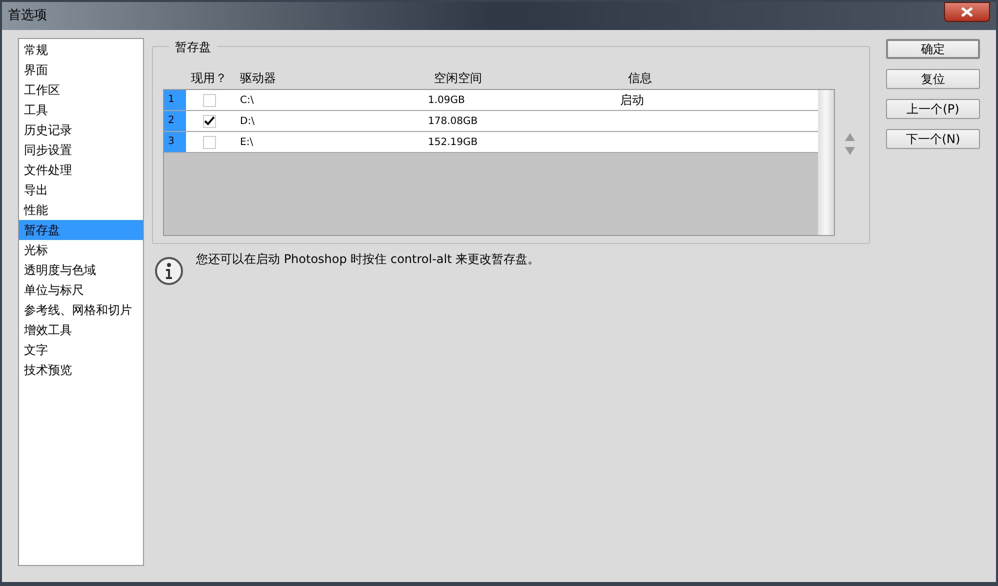  I want to click on category-item: 暂存盘, so click(81, 230).